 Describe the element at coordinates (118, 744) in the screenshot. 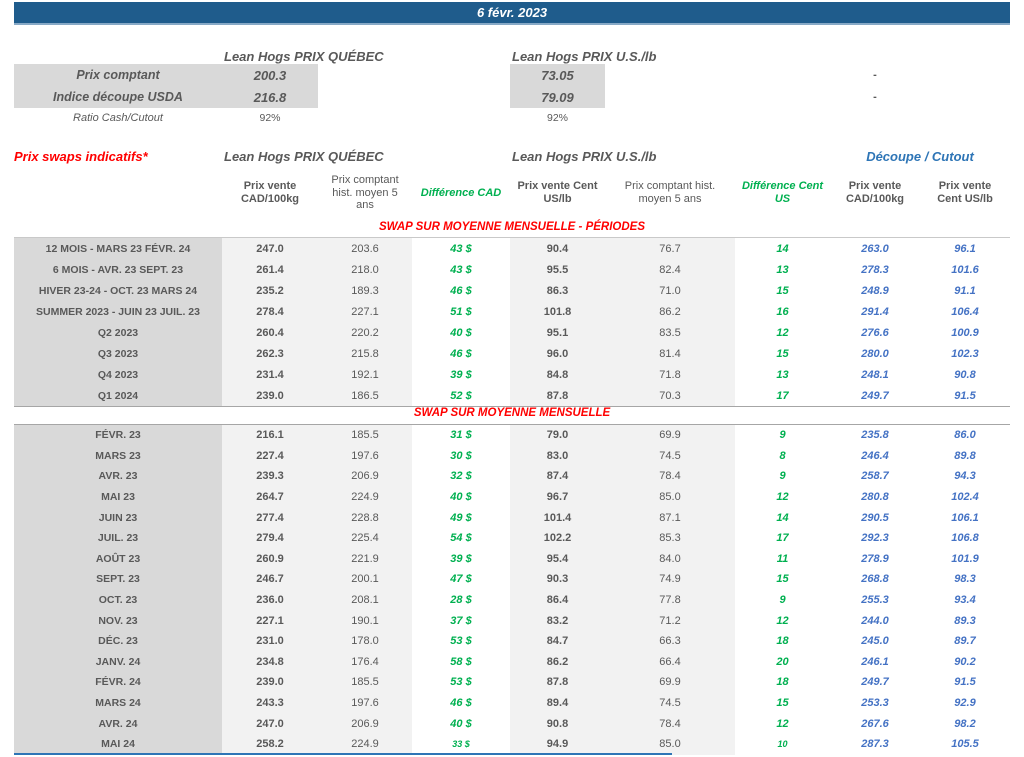

I see `row-label: MAI 24` at that location.